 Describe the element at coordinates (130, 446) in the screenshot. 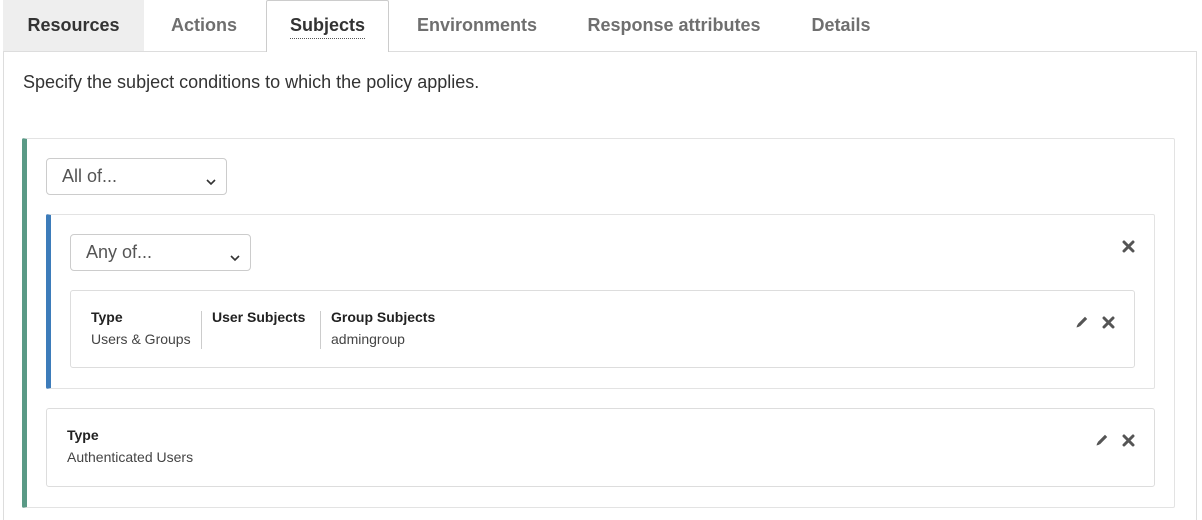

I see `type-column: Type Authenticated Users` at that location.